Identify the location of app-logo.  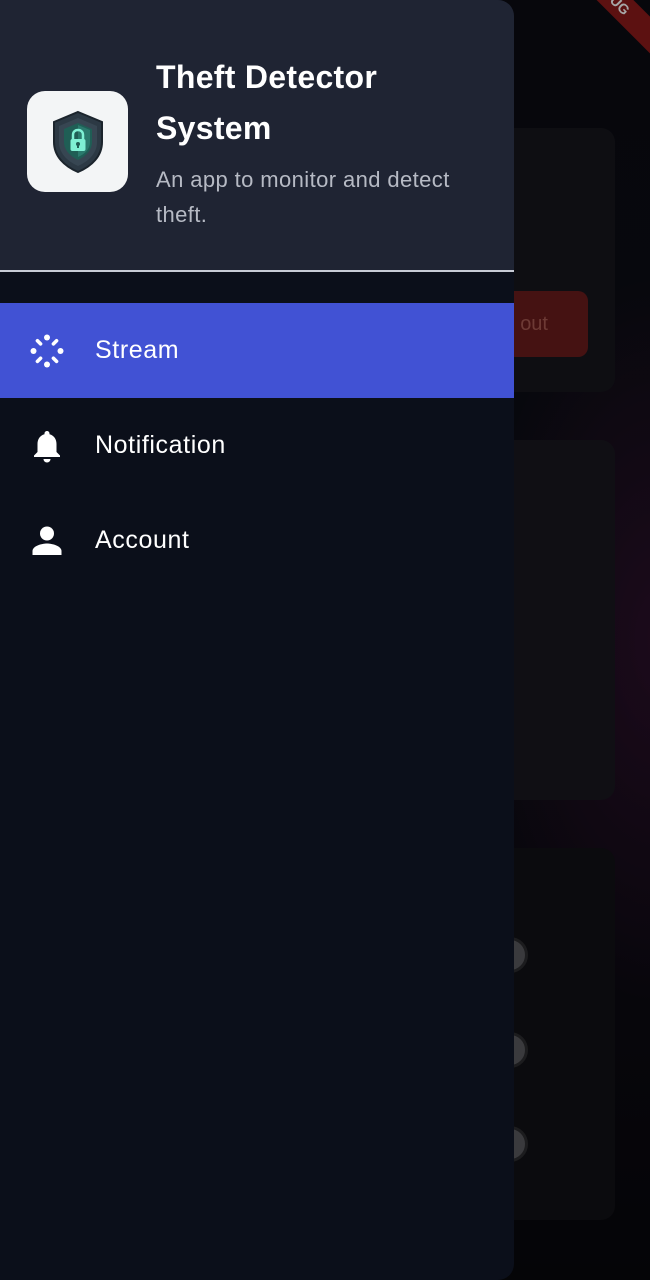
(77, 141).